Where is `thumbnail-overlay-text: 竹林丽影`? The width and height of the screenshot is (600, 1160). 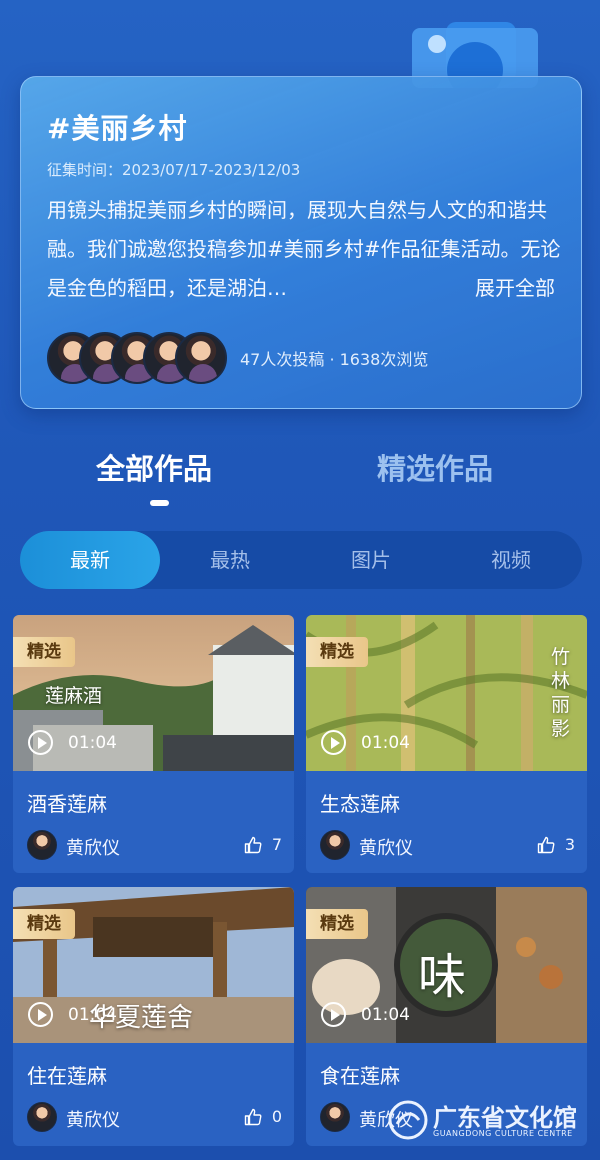 thumbnail-overlay-text: 竹林丽影 is located at coordinates (561, 693).